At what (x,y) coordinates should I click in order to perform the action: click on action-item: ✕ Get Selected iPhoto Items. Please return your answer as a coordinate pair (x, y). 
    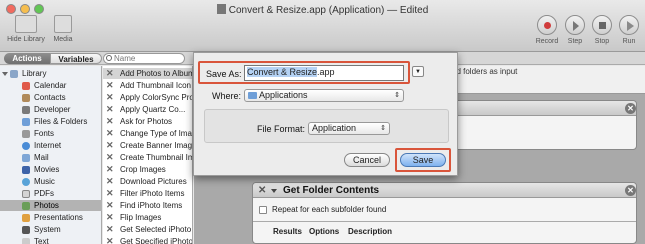
    Looking at the image, I should click on (147, 229).